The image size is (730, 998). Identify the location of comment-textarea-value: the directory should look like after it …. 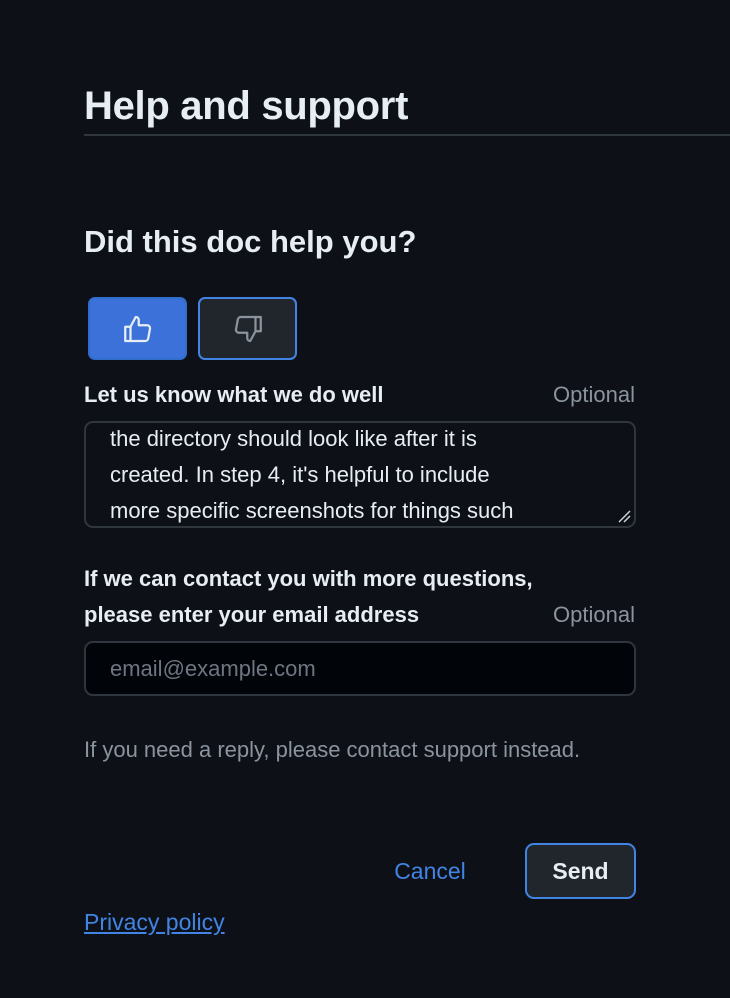
(312, 474).